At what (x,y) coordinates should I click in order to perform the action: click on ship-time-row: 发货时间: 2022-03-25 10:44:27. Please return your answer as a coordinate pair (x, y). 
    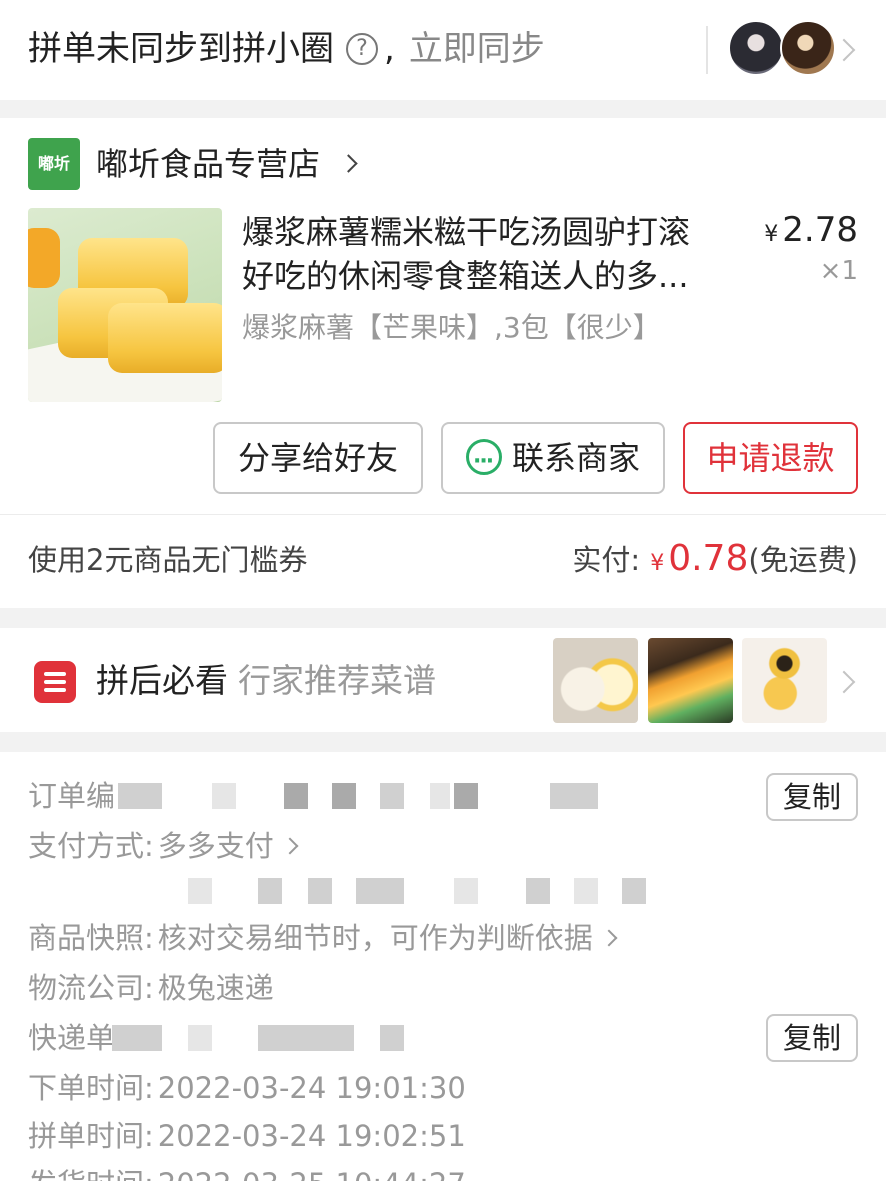
    Looking at the image, I should click on (247, 1171).